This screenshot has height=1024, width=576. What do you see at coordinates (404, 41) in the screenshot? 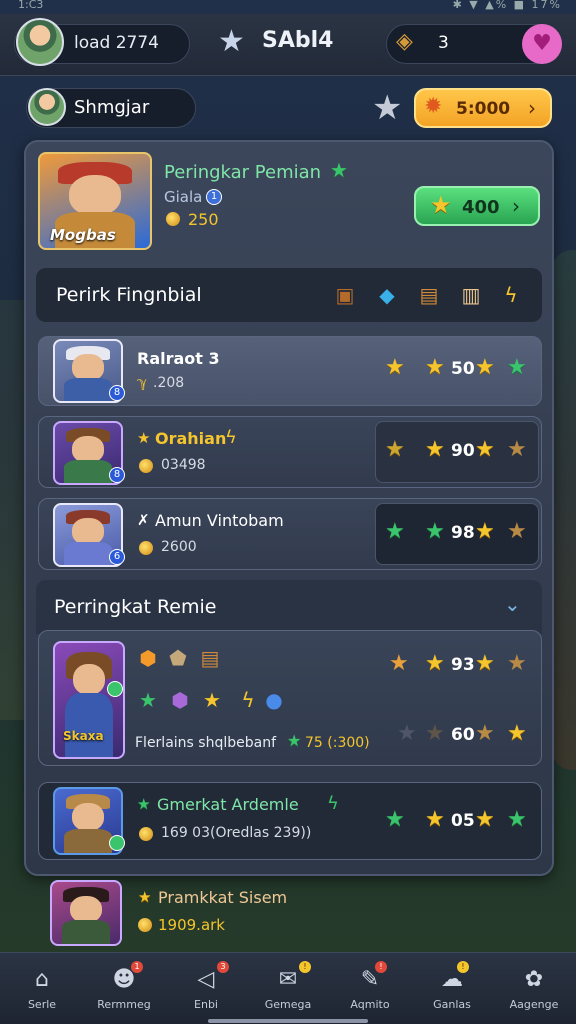
I see `treasure-icon: ◈` at bounding box center [404, 41].